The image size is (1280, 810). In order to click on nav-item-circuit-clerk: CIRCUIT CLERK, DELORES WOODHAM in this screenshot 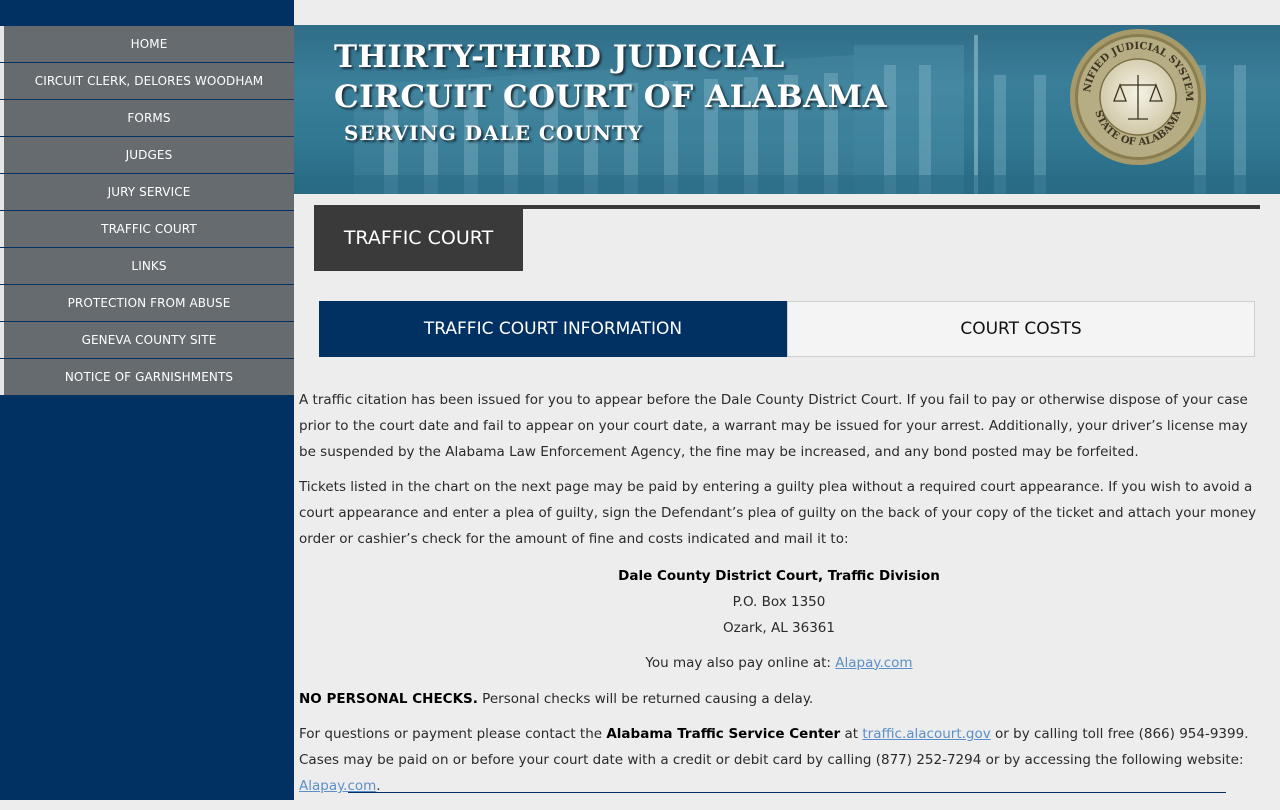, I will do `click(147, 81)`.